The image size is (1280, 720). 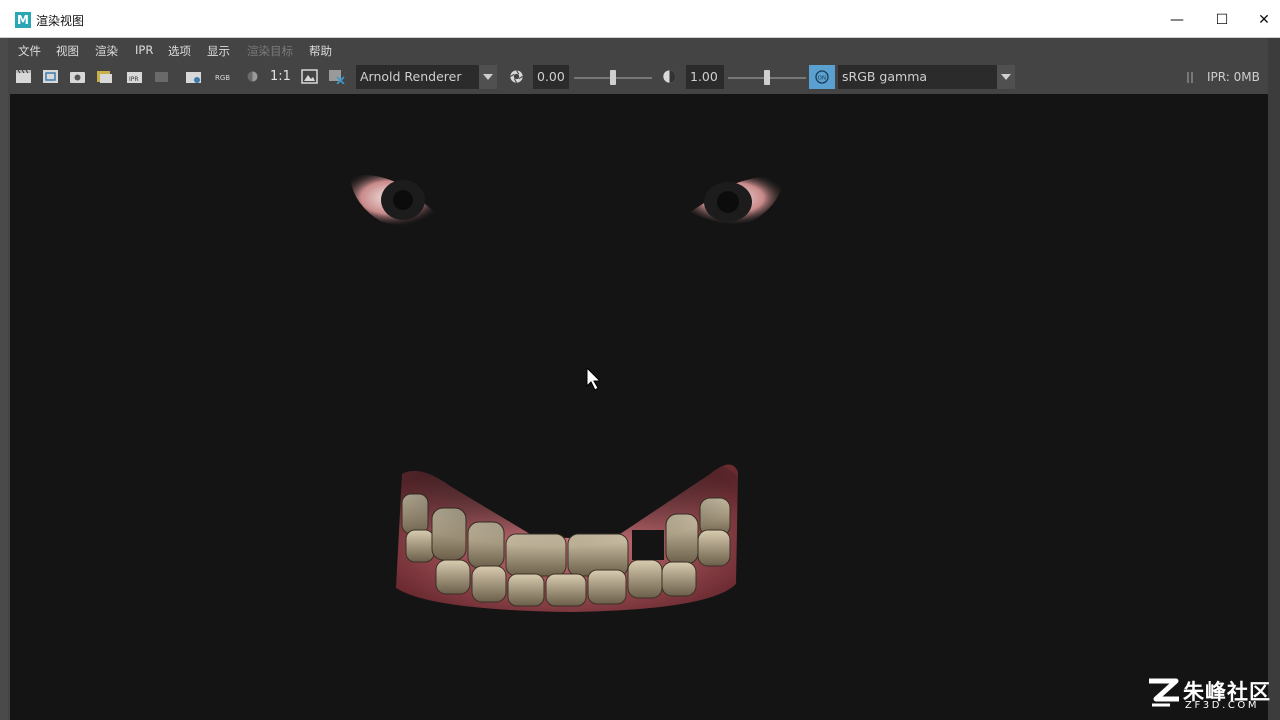 What do you see at coordinates (638, 50) in the screenshot?
I see `menu-bar: 文件 视图 渲染 IPR 选项 显示 渲染目标 帮助` at bounding box center [638, 50].